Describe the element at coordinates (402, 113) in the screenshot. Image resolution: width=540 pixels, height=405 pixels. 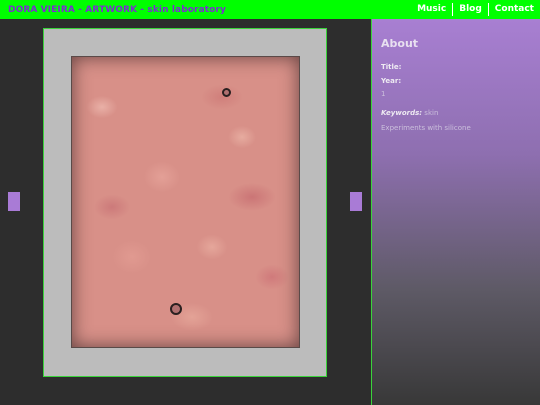
I see `keywords-label: Keywords:` at that location.